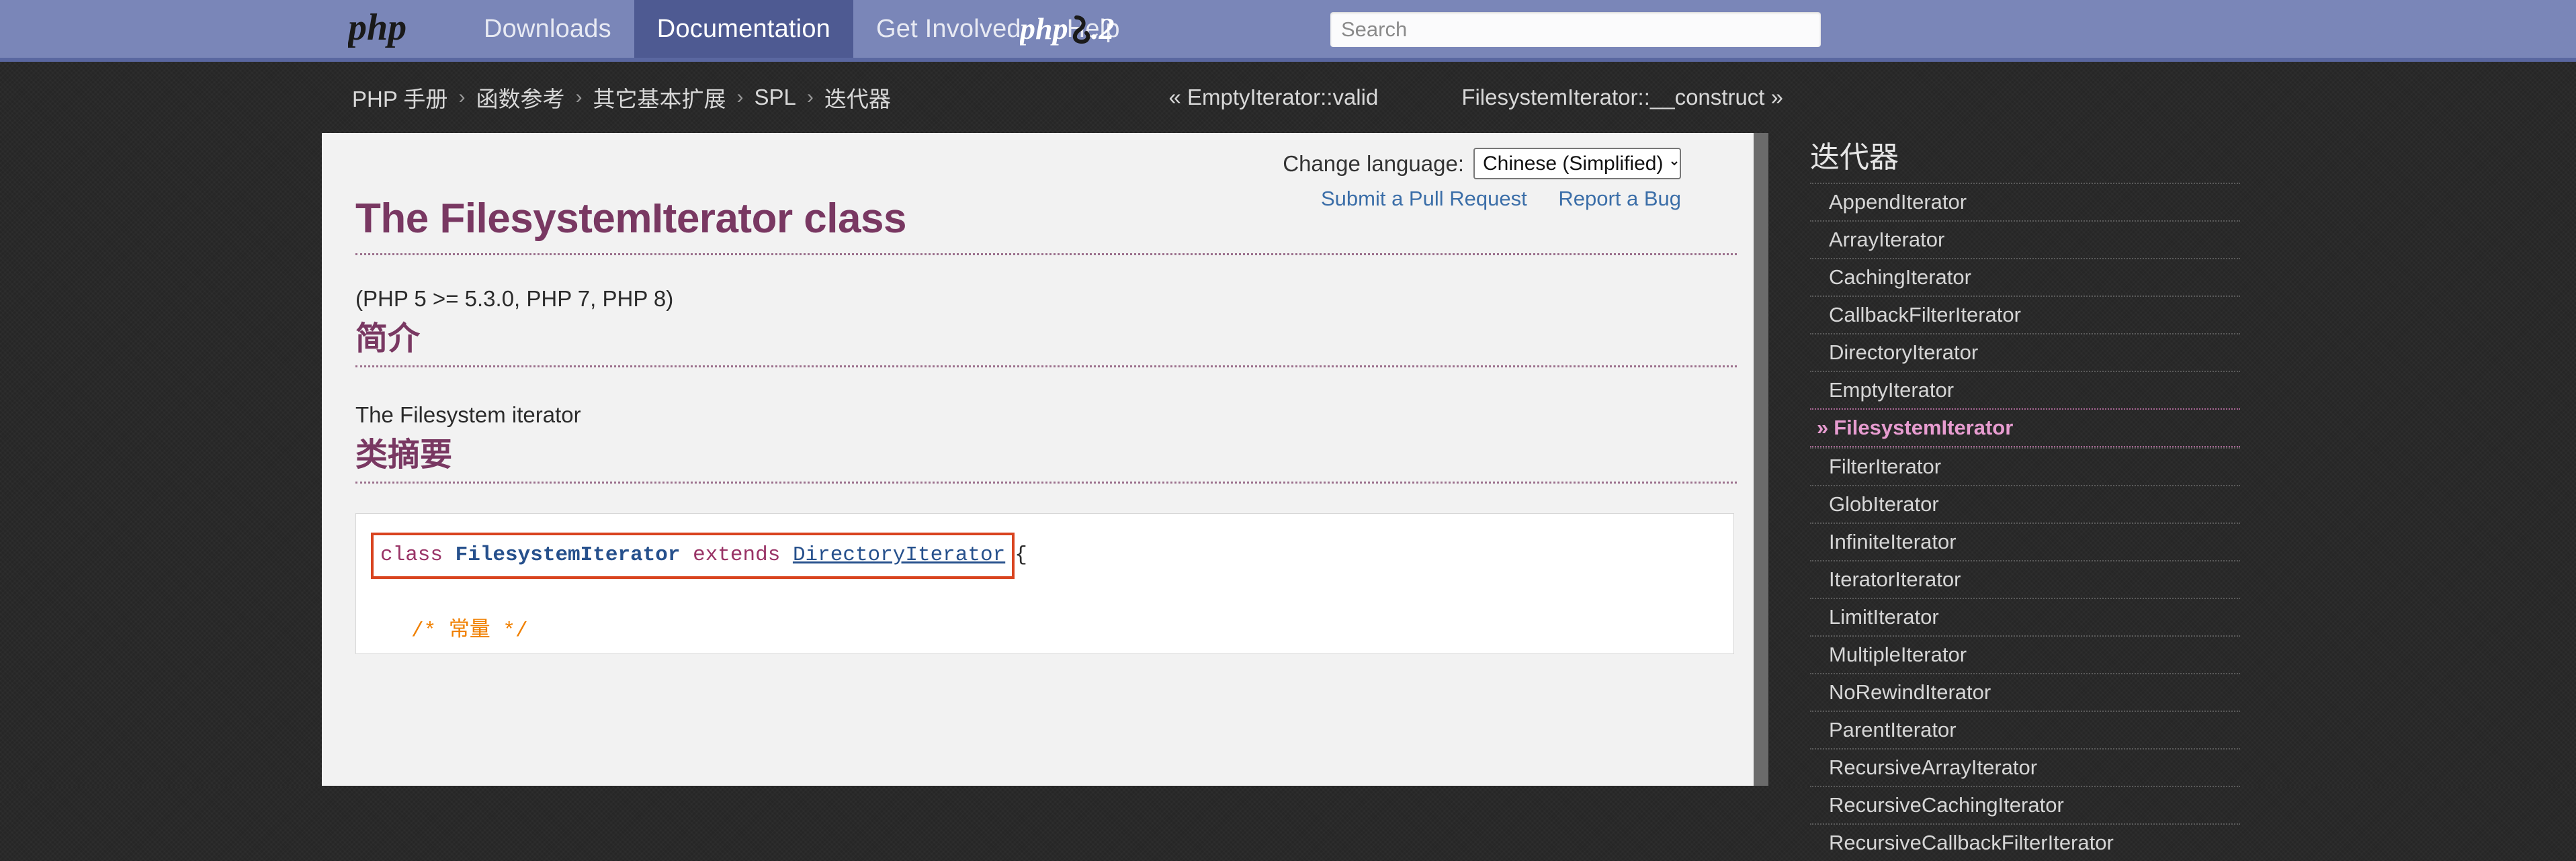 The width and height of the screenshot is (2576, 861). I want to click on const-name-link: CURRENT_MODE_MASK, so click(730, 653).